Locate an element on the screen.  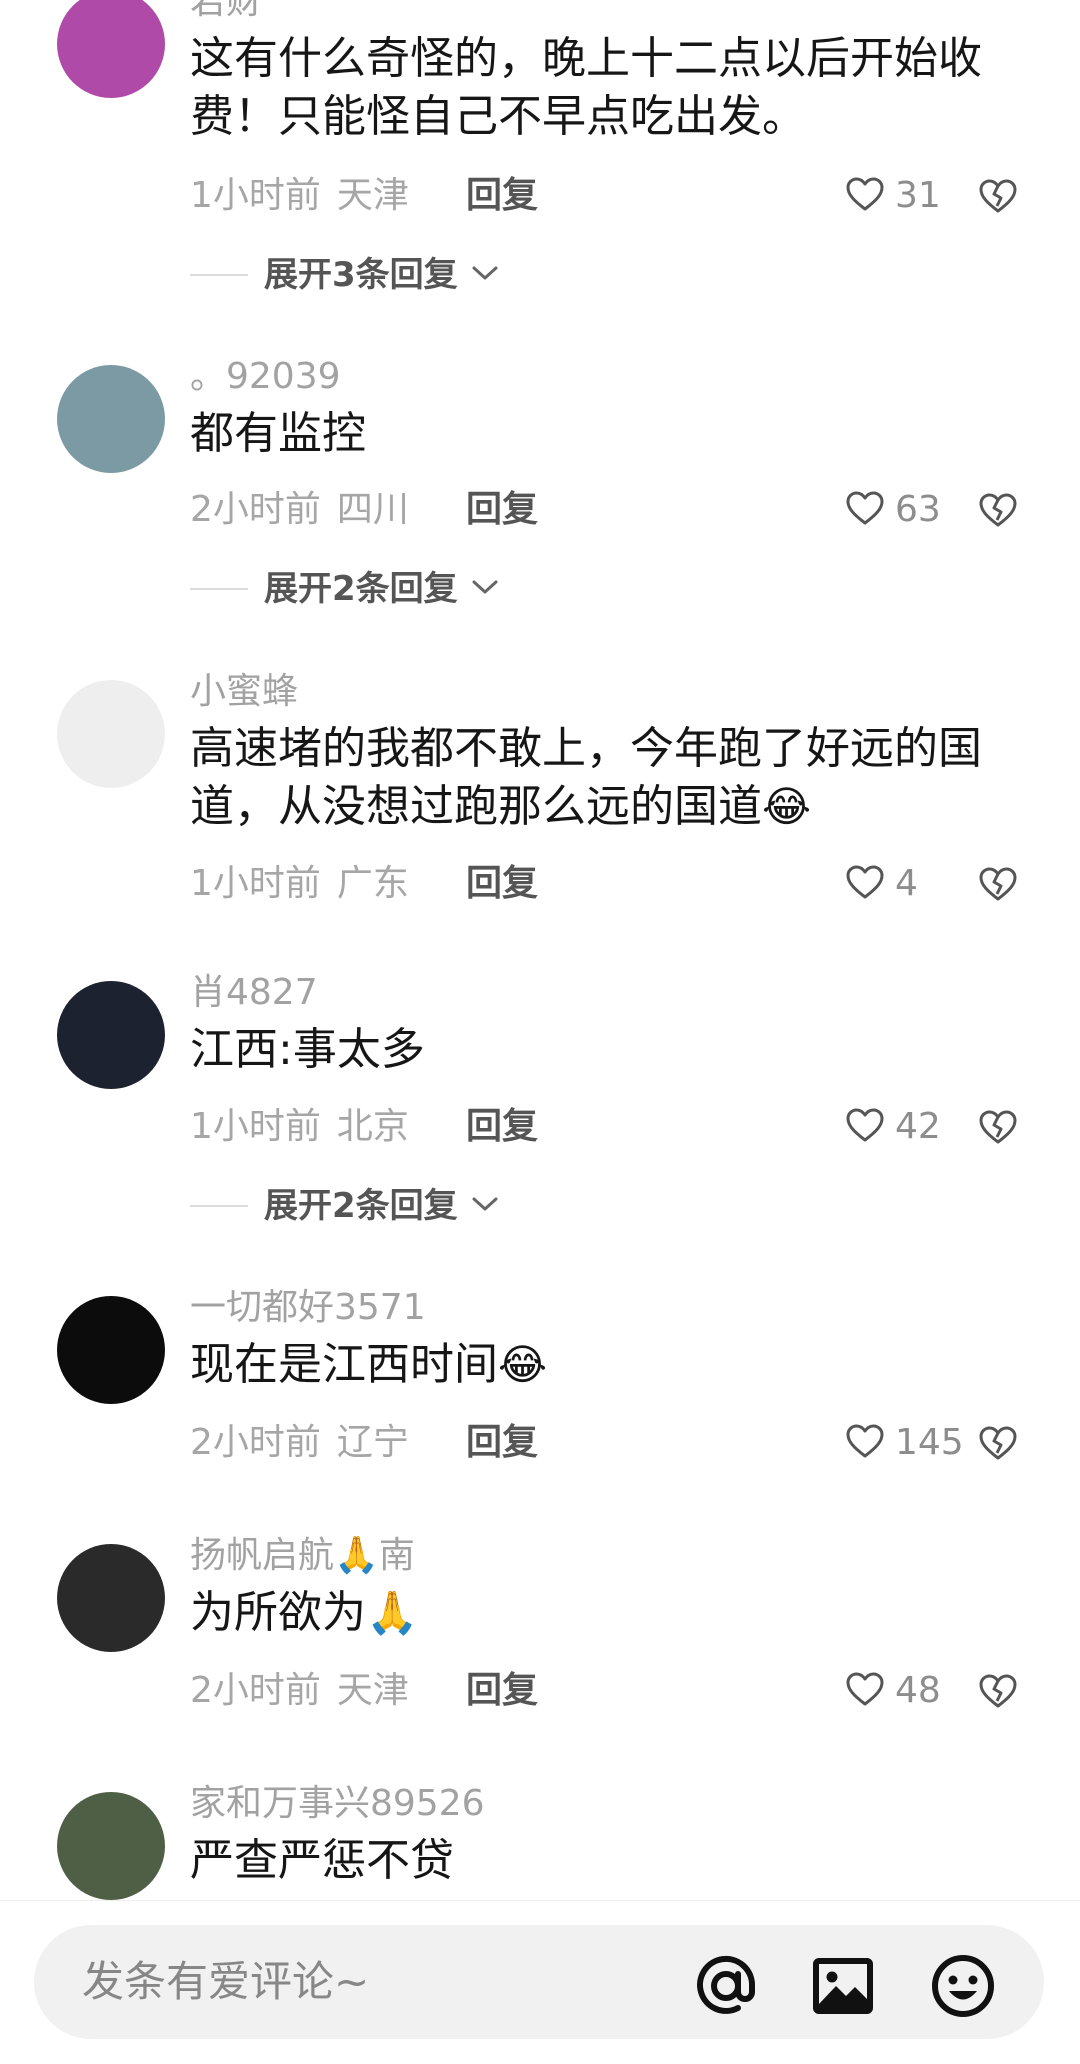
comment-meta: 2小时前 天津 is located at coordinates (299, 1691).